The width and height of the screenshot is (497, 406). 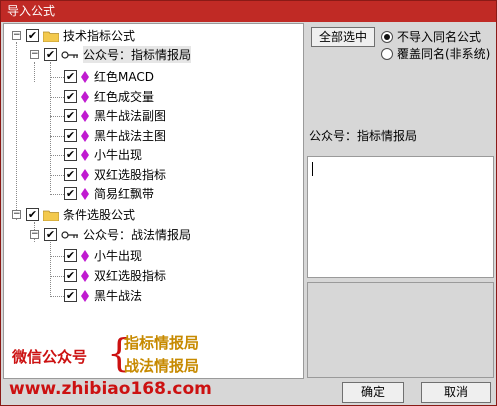 I want to click on ok-button: 确定, so click(x=373, y=392).